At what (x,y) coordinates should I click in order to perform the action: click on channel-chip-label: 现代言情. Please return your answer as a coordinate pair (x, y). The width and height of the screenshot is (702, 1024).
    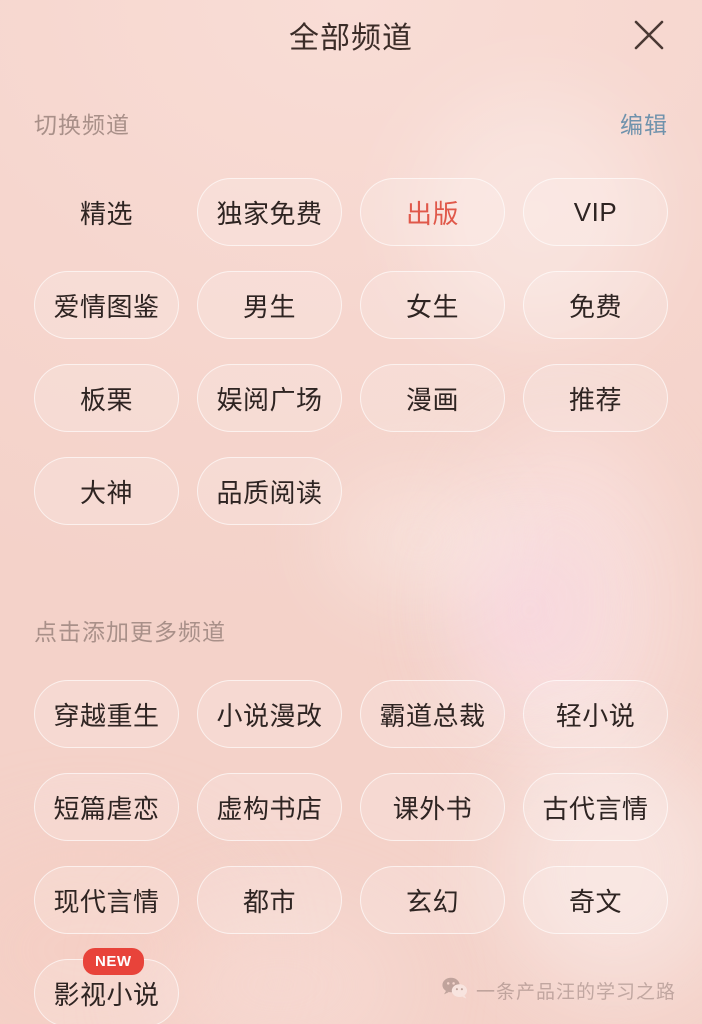
    Looking at the image, I should click on (106, 901).